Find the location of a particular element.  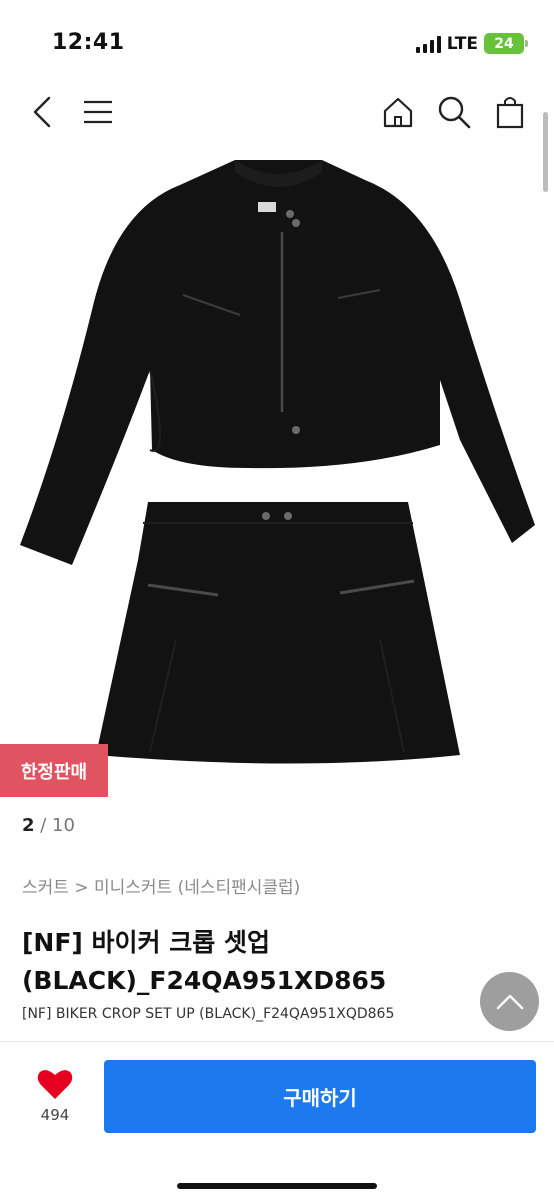

status-indicators: LTE 24 is located at coordinates (471, 43).